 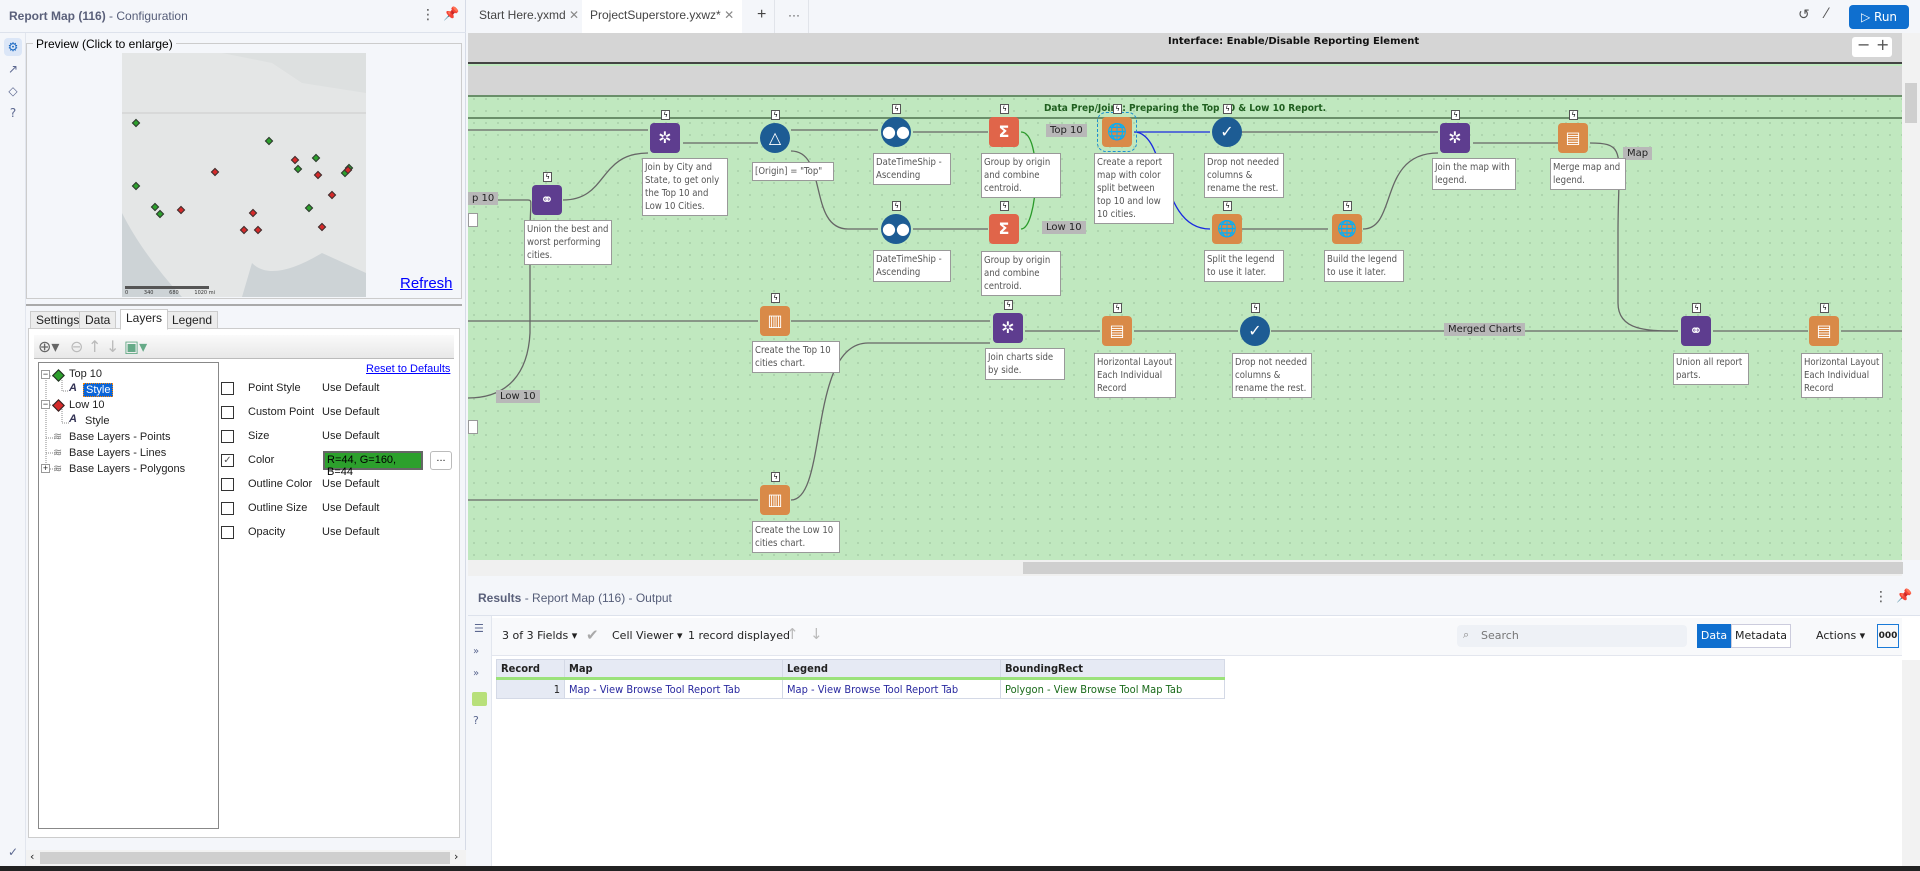 What do you see at coordinates (1066, 130) in the screenshot?
I see `connection-label-top10: Top 10` at bounding box center [1066, 130].